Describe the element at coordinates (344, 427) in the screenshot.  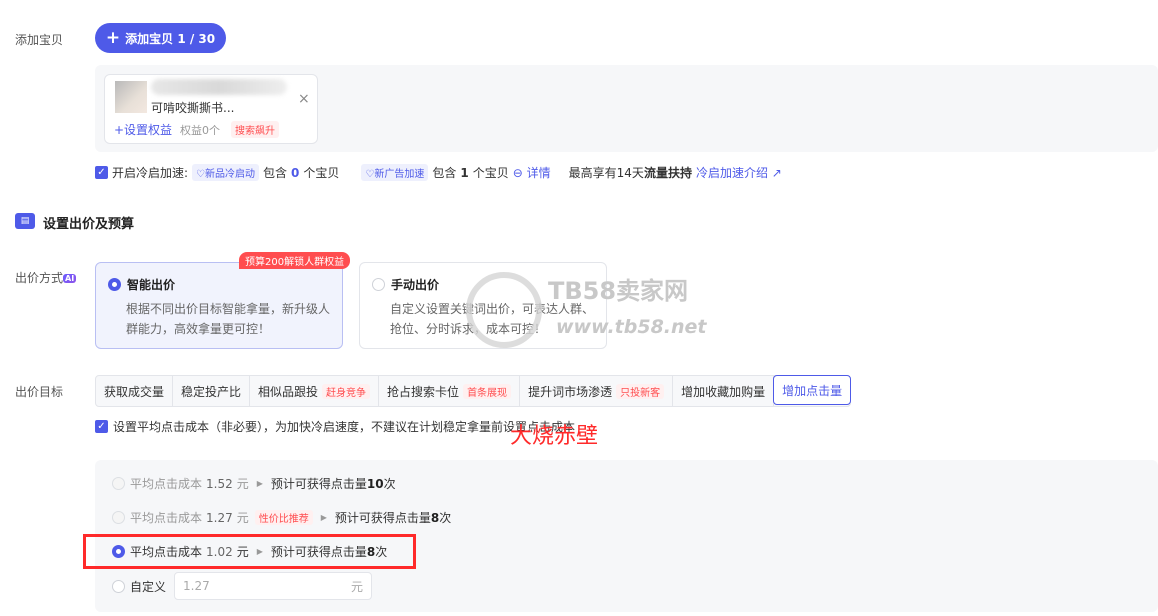
I see `avg-cost-label: 设置平均点击成本（非必要），为加快冷启速度，不建议在计划稳定拿量前设置点击成本` at that location.